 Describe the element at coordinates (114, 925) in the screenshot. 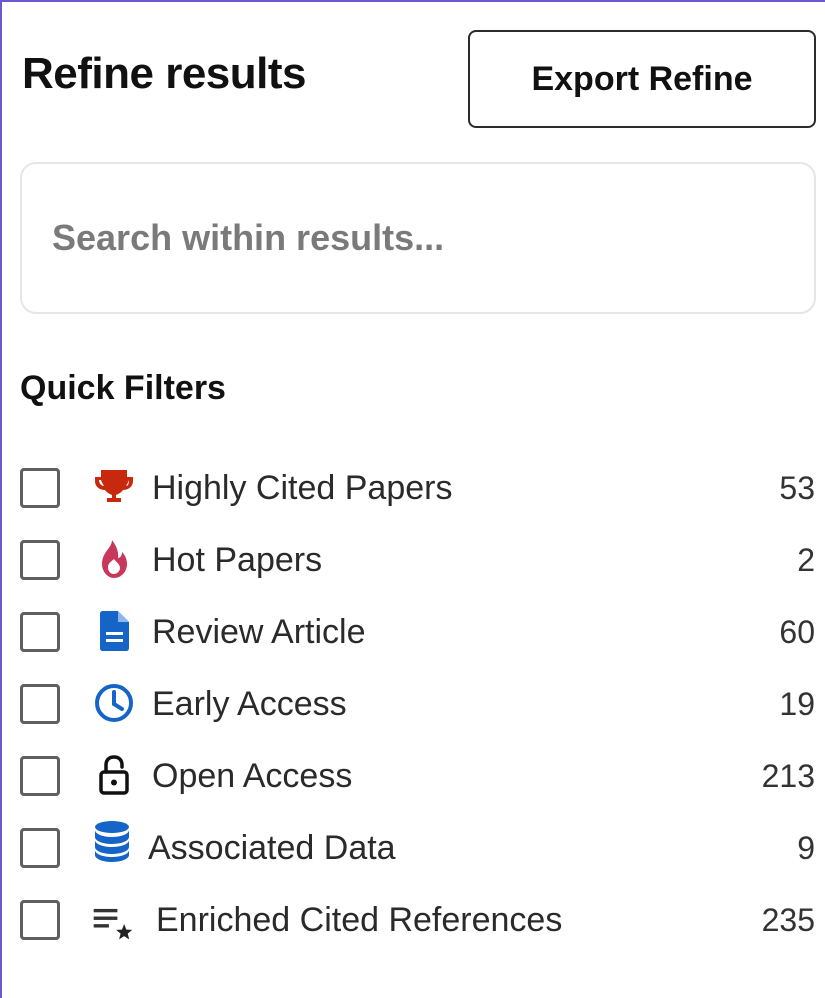

I see `list-star-icon` at that location.